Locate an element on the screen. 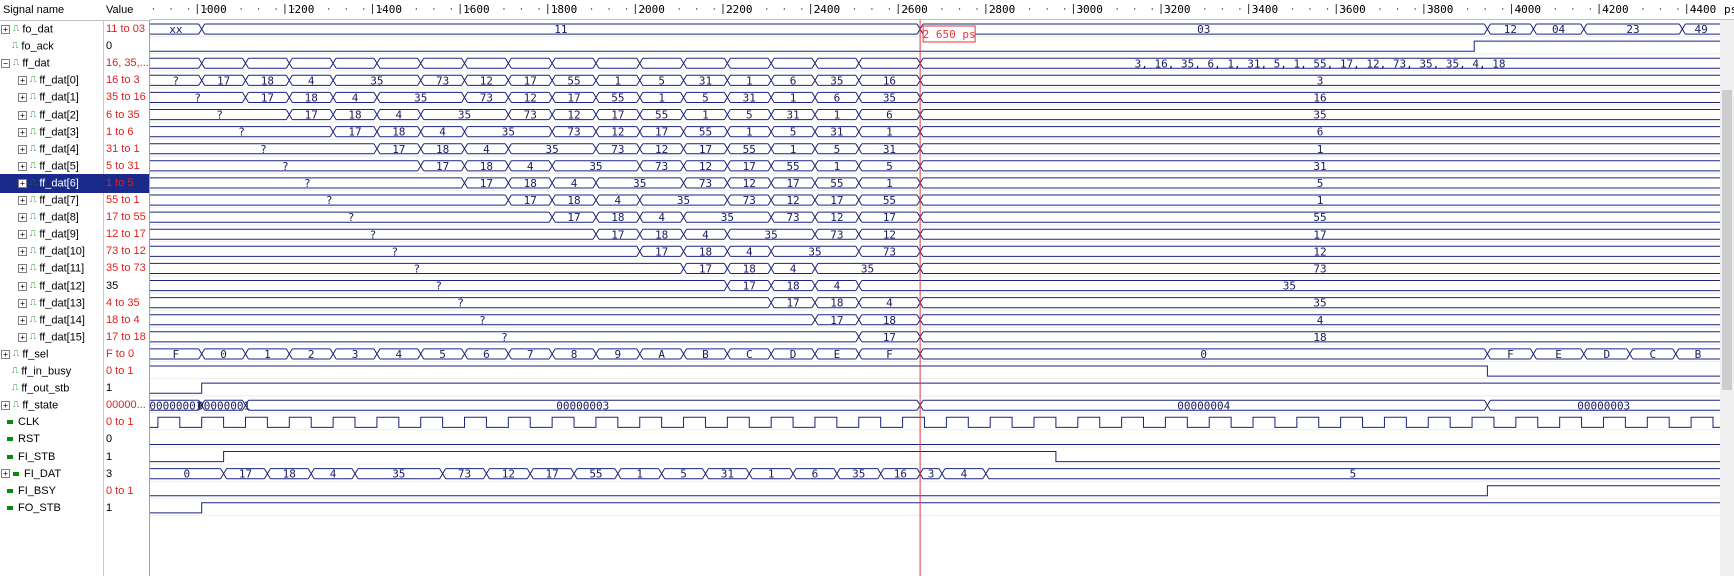  waveform-ff-dat-14: ? 17 18 4 is located at coordinates (935, 321).